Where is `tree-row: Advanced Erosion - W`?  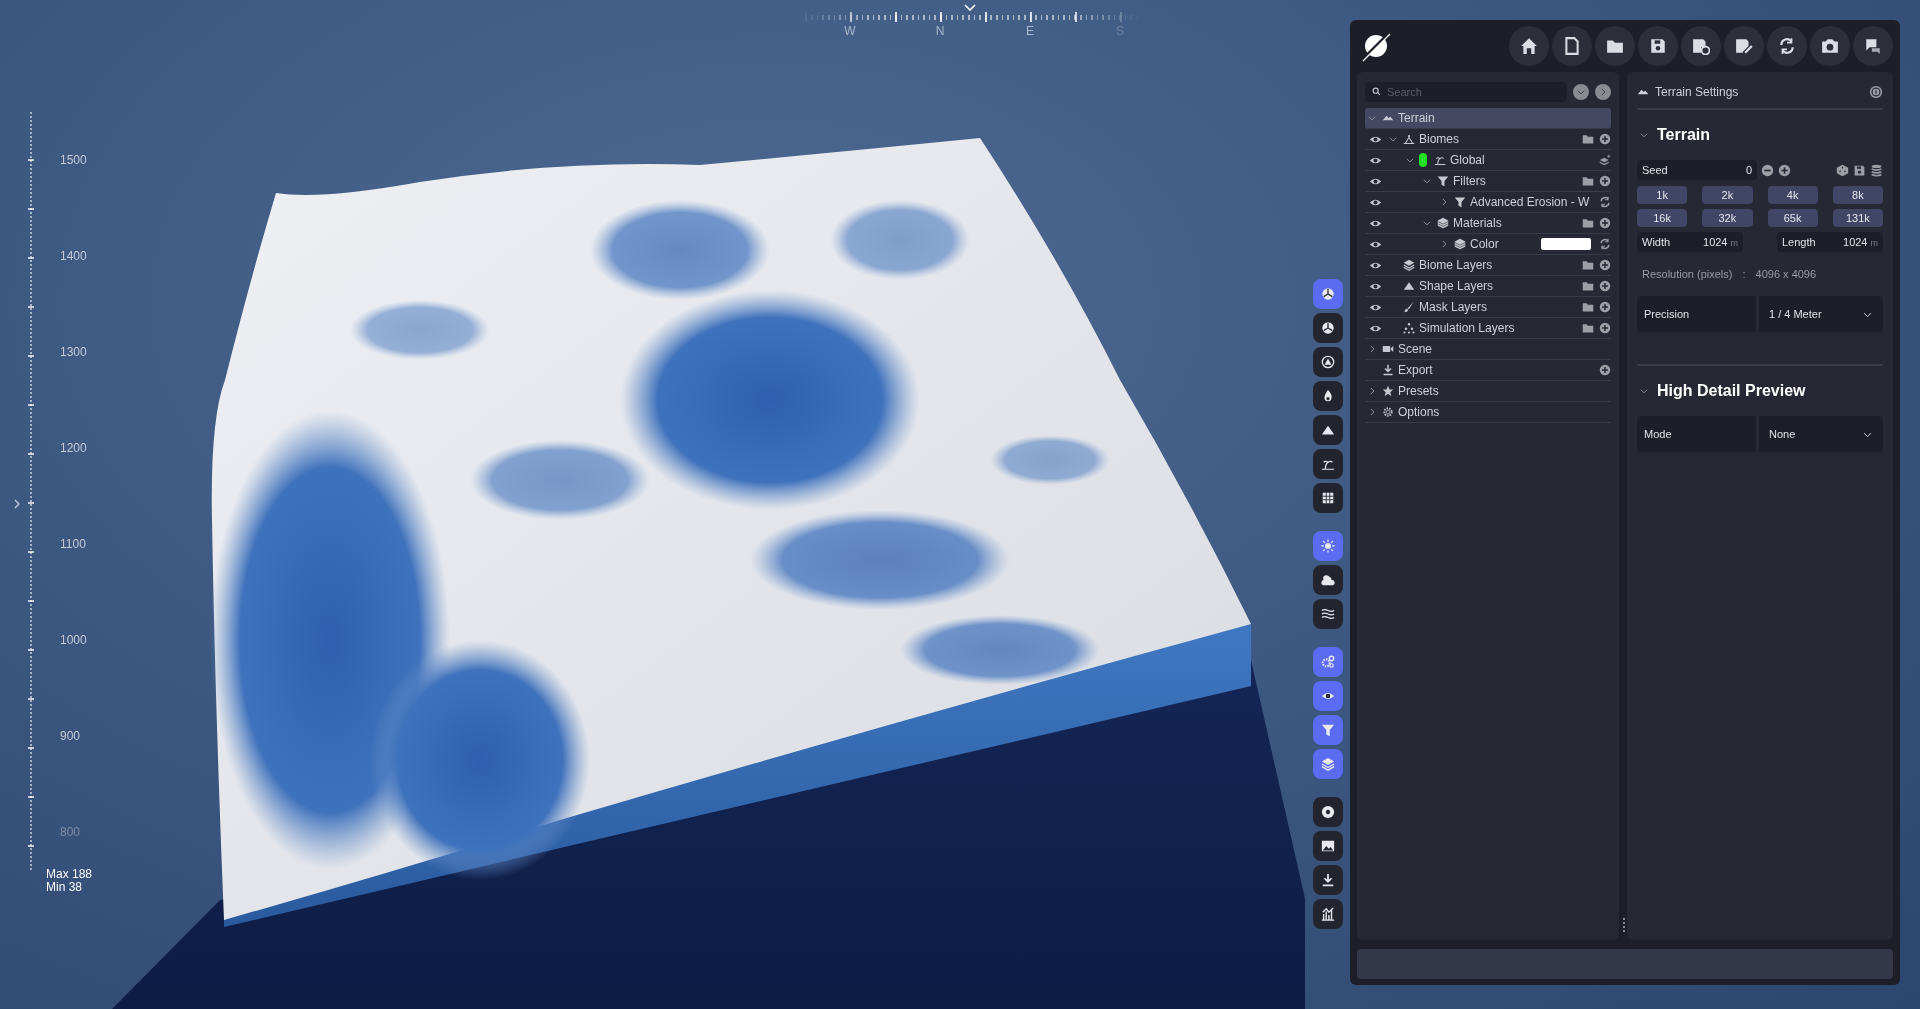 tree-row: Advanced Erosion - W is located at coordinates (1488, 202).